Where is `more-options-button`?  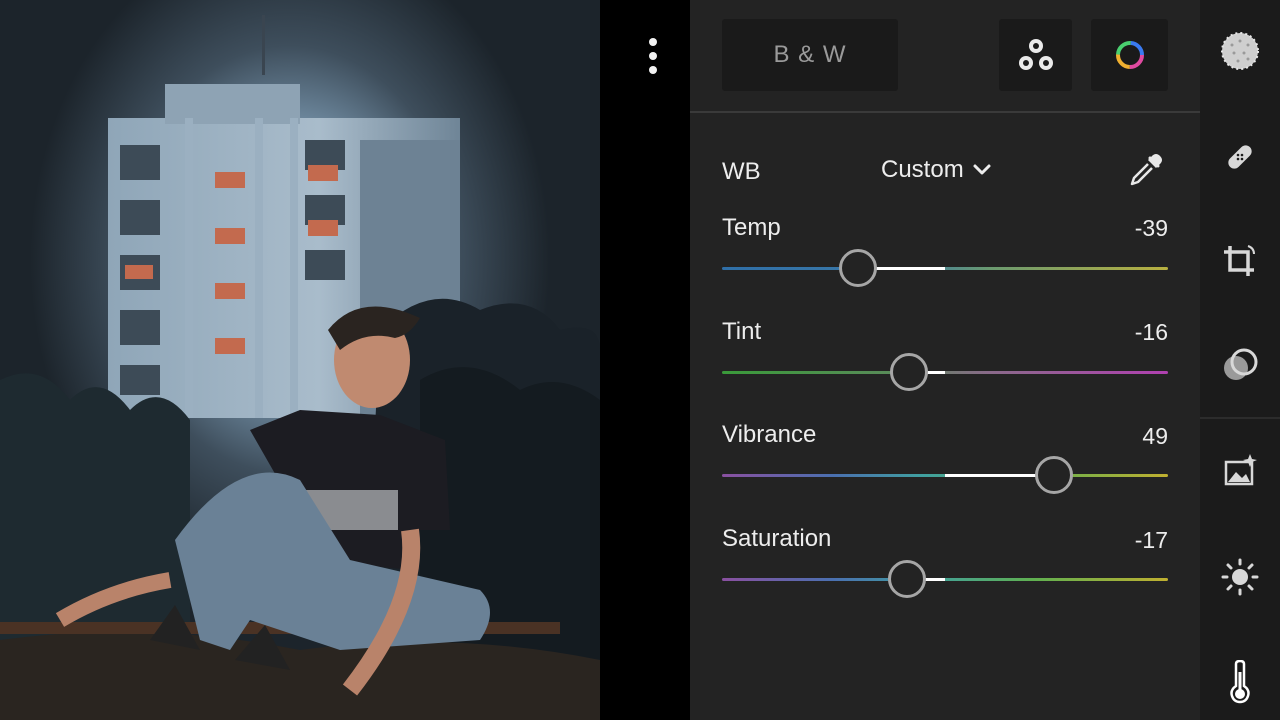 more-options-button is located at coordinates (653, 56).